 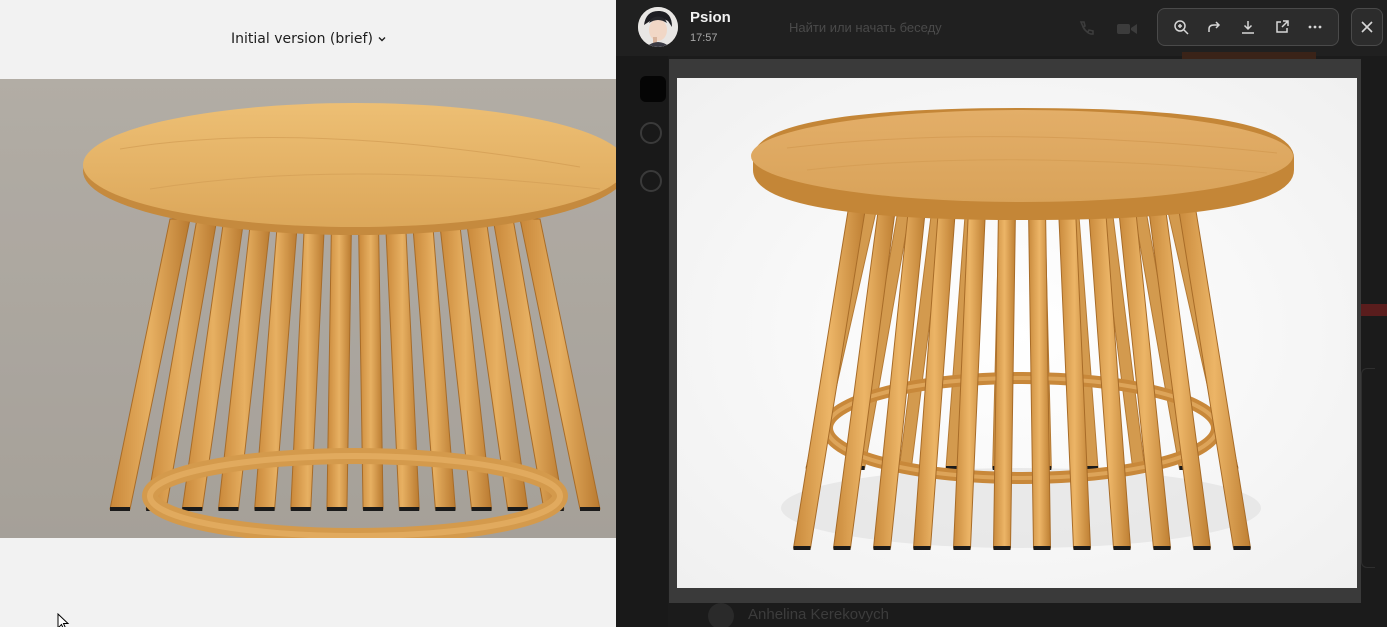 What do you see at coordinates (63, 620) in the screenshot?
I see `mouse-cursor-icon` at bounding box center [63, 620].